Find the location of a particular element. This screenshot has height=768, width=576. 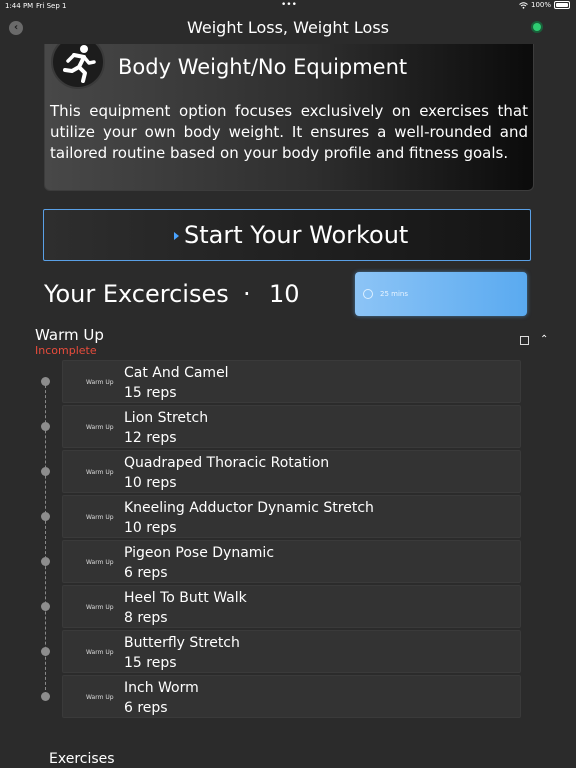

exercise-name: Inch Worm is located at coordinates (161, 688).